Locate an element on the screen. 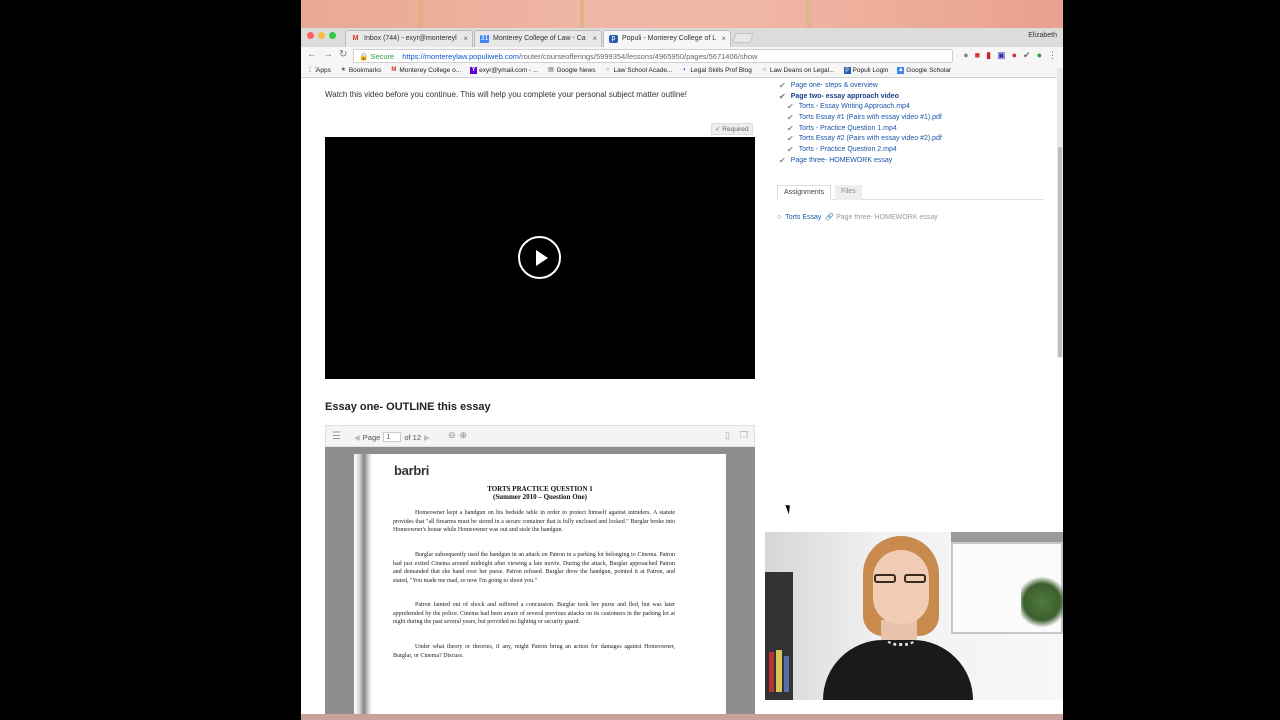 The image size is (1280, 720). yahoo-icon: Y is located at coordinates (474, 70).